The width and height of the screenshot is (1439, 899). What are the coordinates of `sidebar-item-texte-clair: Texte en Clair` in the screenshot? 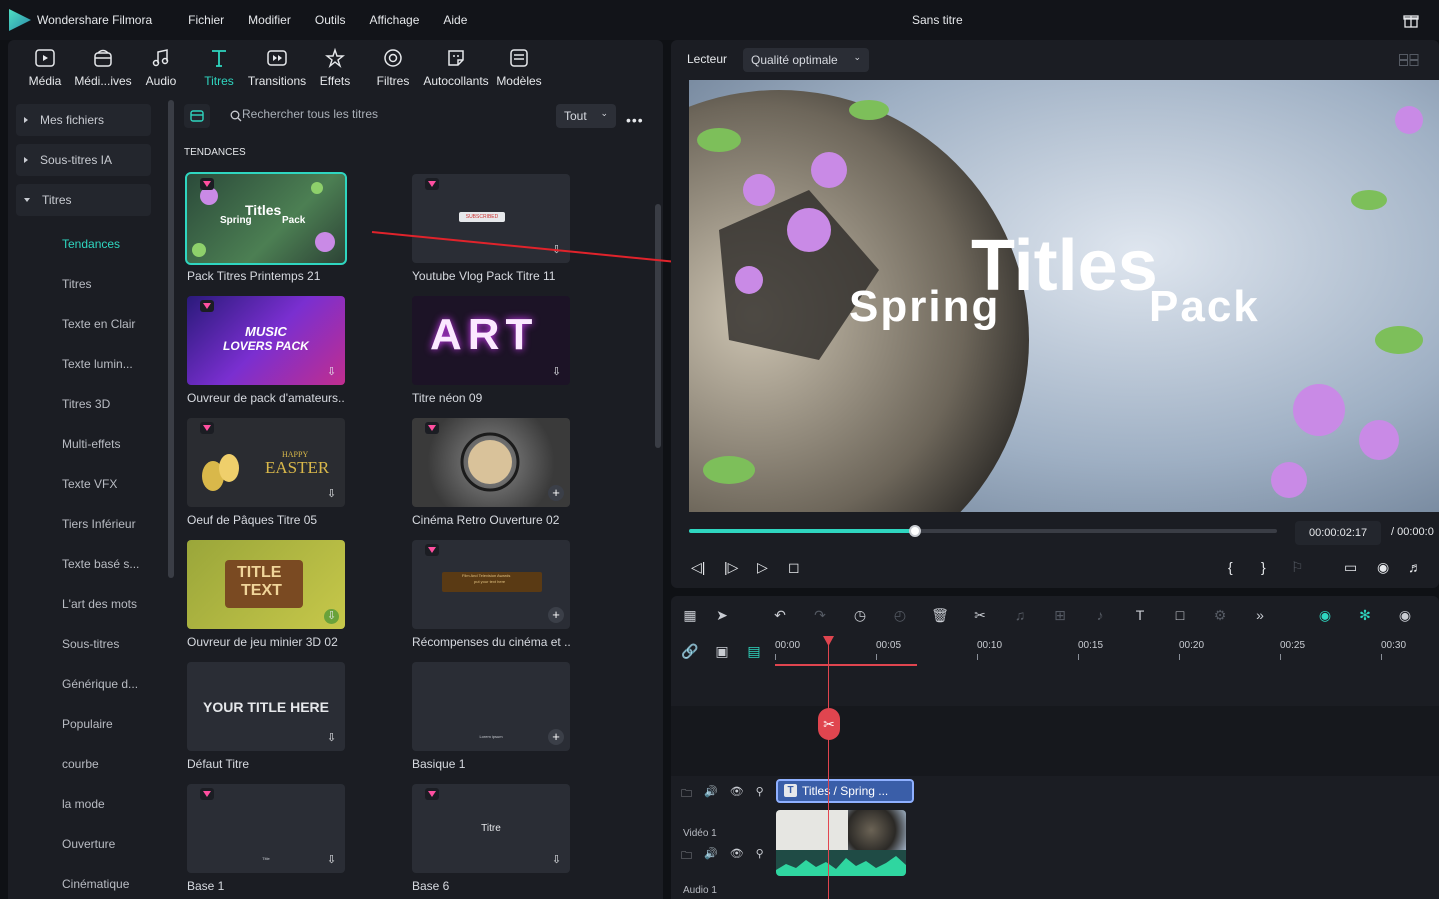 It's located at (83, 324).